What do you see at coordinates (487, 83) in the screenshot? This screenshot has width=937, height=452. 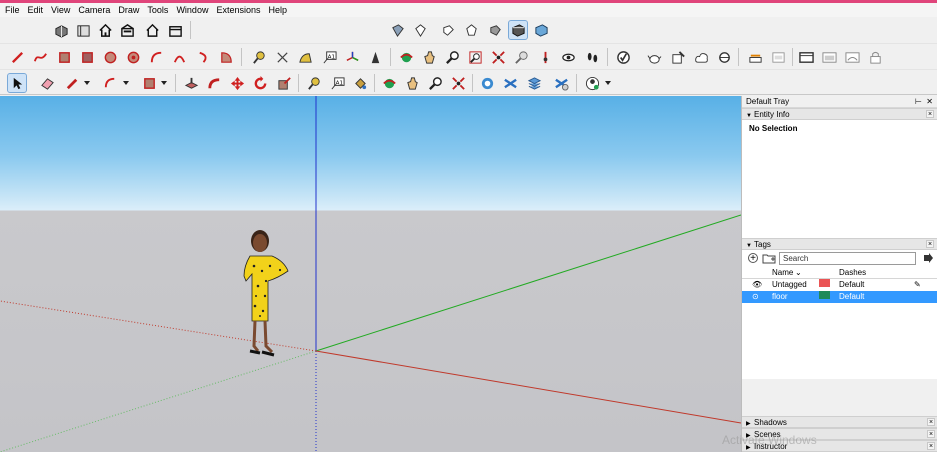 I see `warehouse-icon` at bounding box center [487, 83].